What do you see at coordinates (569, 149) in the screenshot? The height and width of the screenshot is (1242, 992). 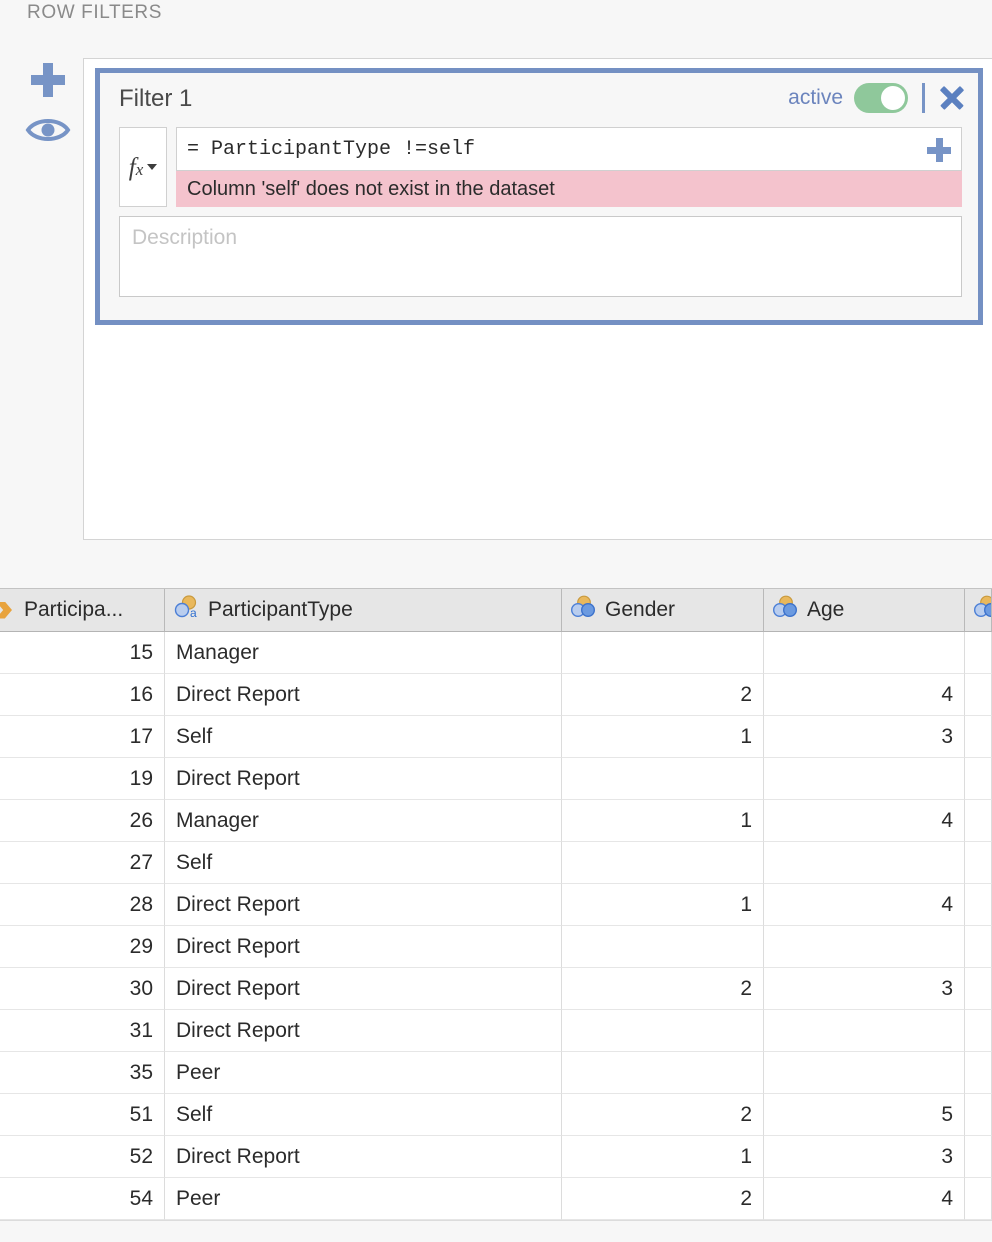 I see `formula-input: = ParticipantType !=self` at bounding box center [569, 149].